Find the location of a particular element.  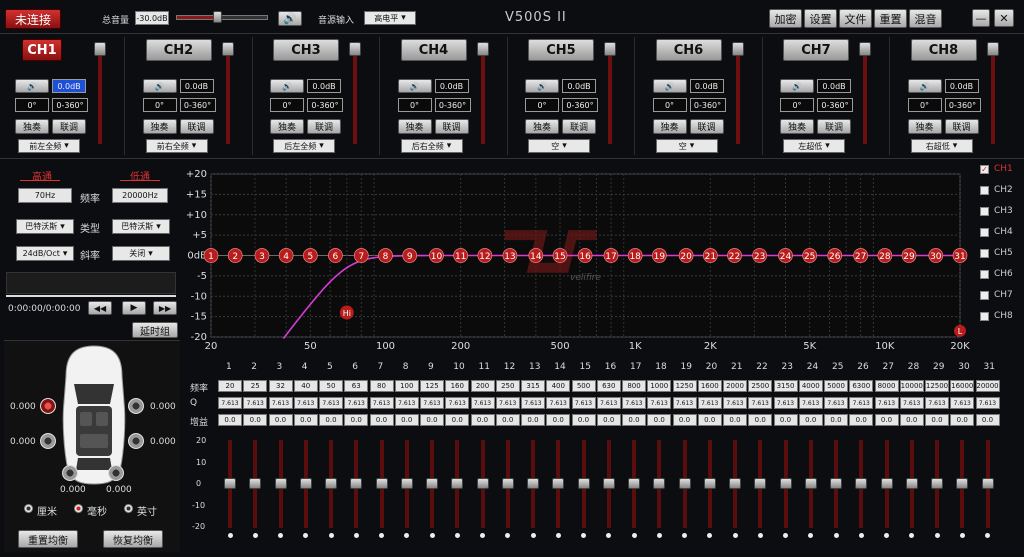

eq-band-freq: 160 is located at coordinates (457, 386).